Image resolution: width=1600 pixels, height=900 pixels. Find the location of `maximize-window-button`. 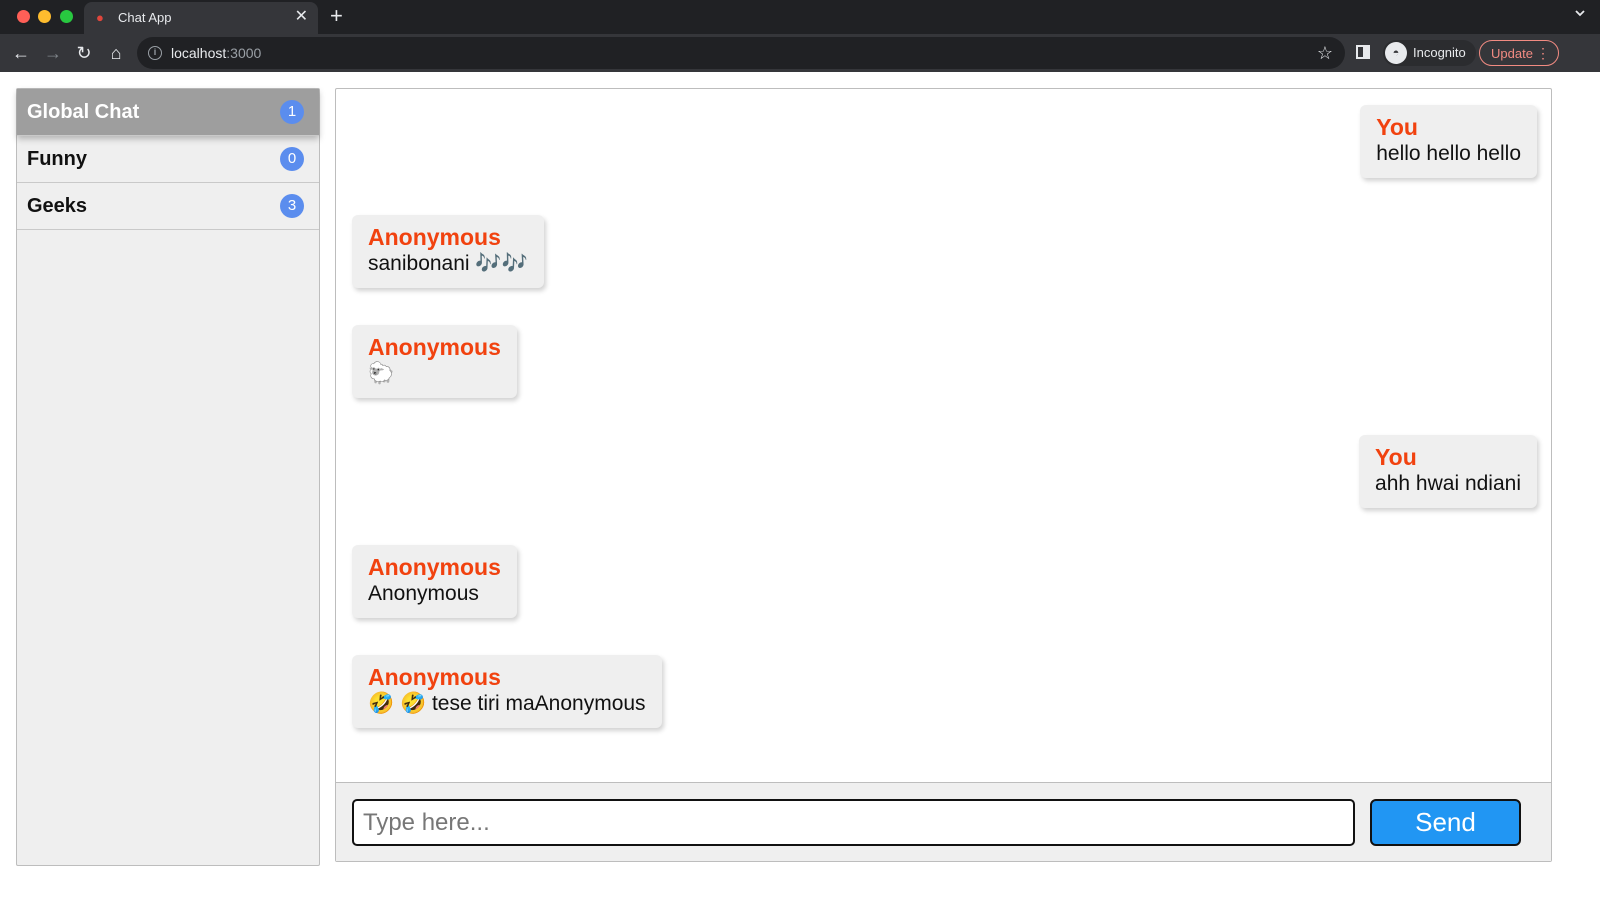

maximize-window-button is located at coordinates (66, 16).